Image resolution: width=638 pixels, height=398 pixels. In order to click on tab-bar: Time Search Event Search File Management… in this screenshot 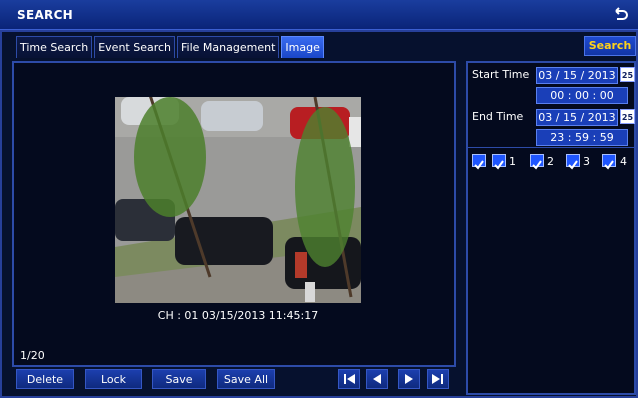, I will do `click(170, 47)`.